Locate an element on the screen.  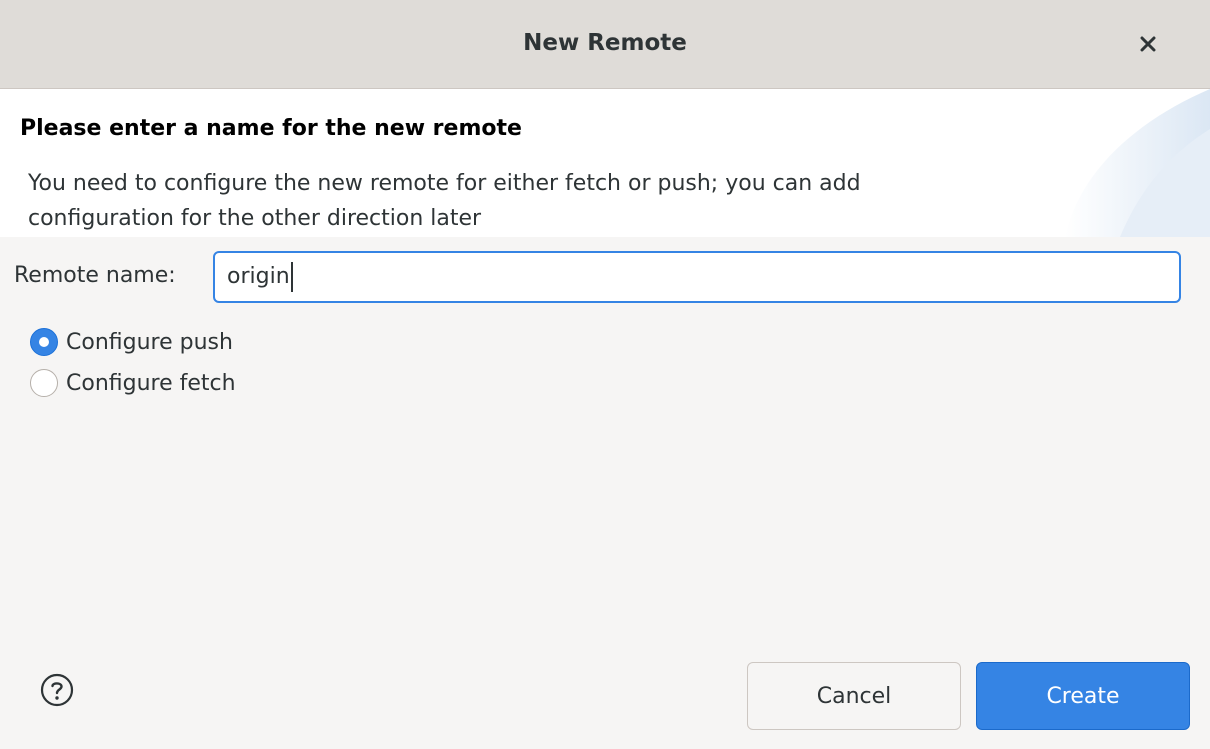
close-icon is located at coordinates (1148, 44).